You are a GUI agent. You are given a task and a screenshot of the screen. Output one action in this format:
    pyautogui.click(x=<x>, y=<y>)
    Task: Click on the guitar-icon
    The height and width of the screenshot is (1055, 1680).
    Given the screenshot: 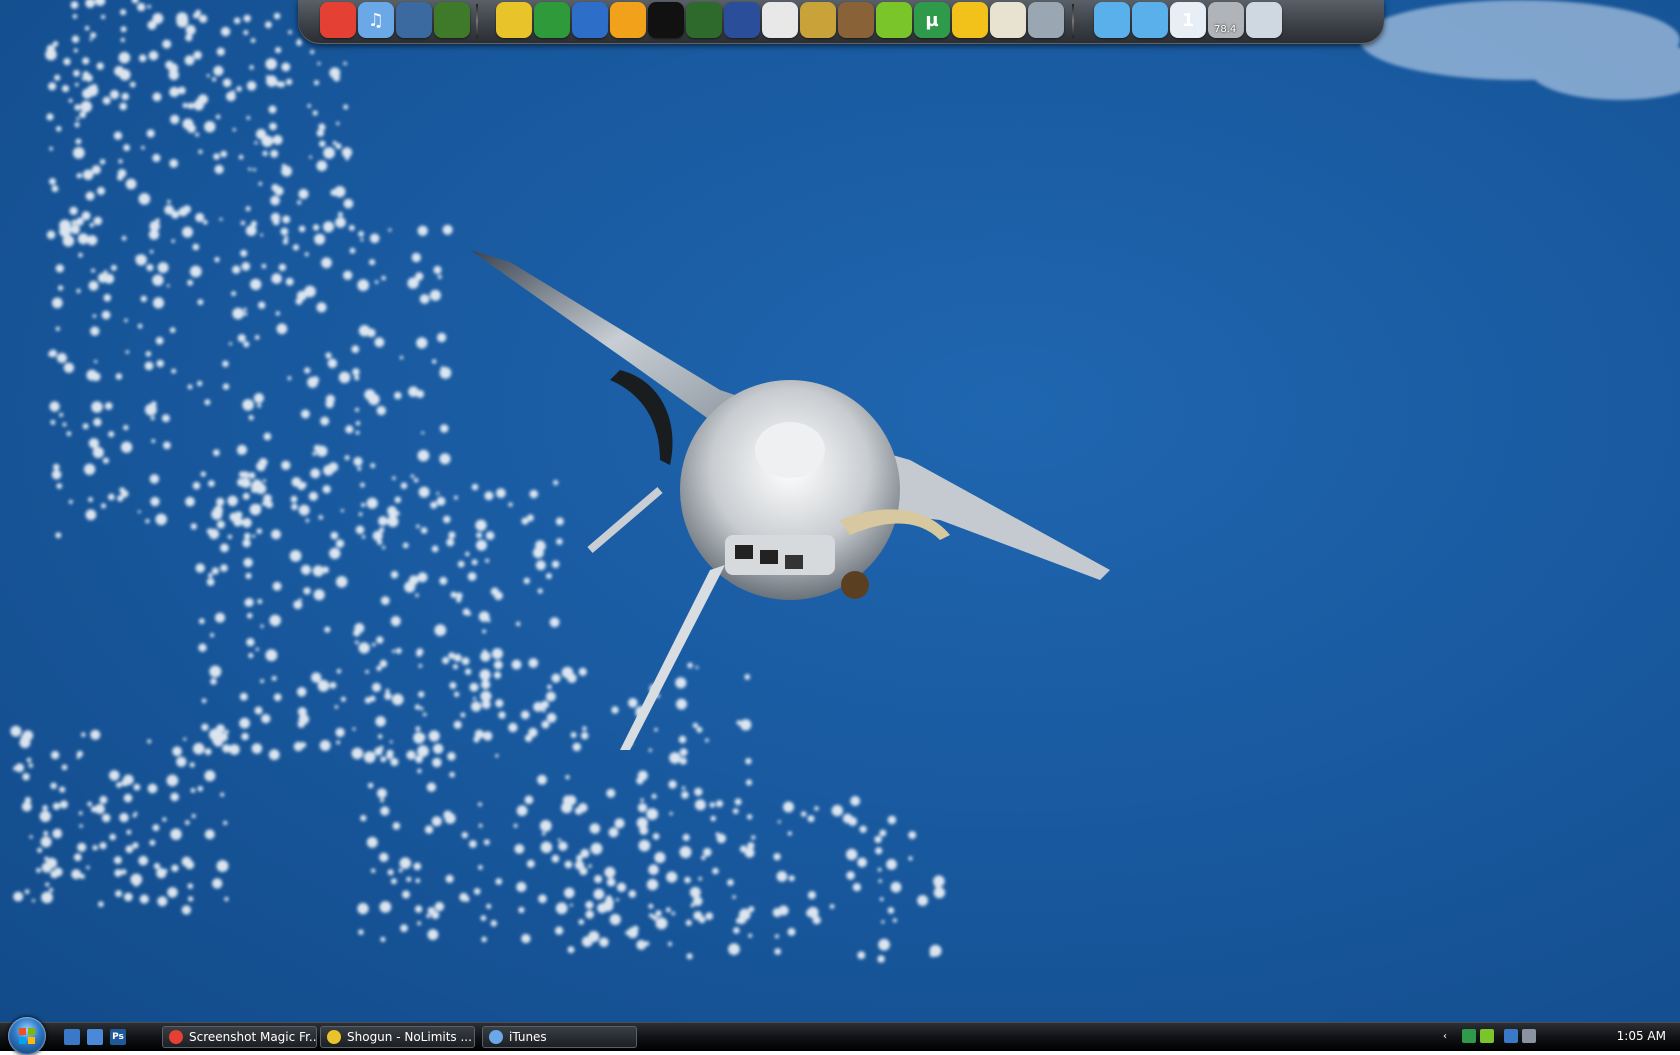 What is the action you would take?
    pyautogui.click(x=856, y=20)
    